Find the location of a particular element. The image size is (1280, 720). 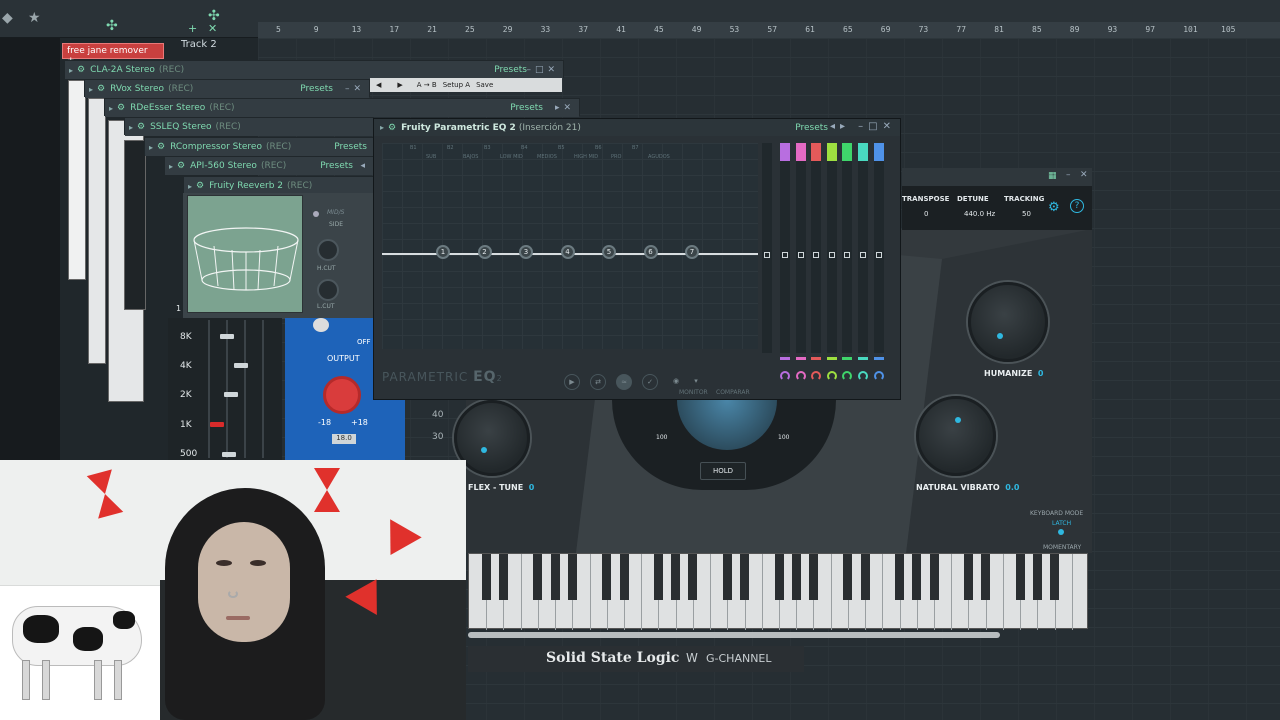

plugin-window: ▸ ⚙ CLA-2A Stereo (REC) Presets –□✕ is located at coordinates (314, 69).